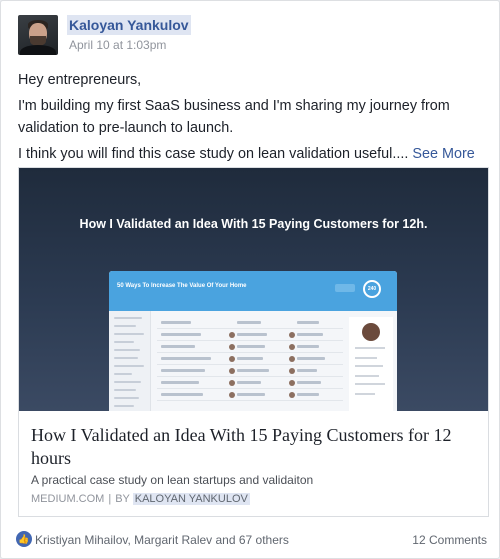 This screenshot has height=559, width=500. I want to click on avatar, so click(38, 35).